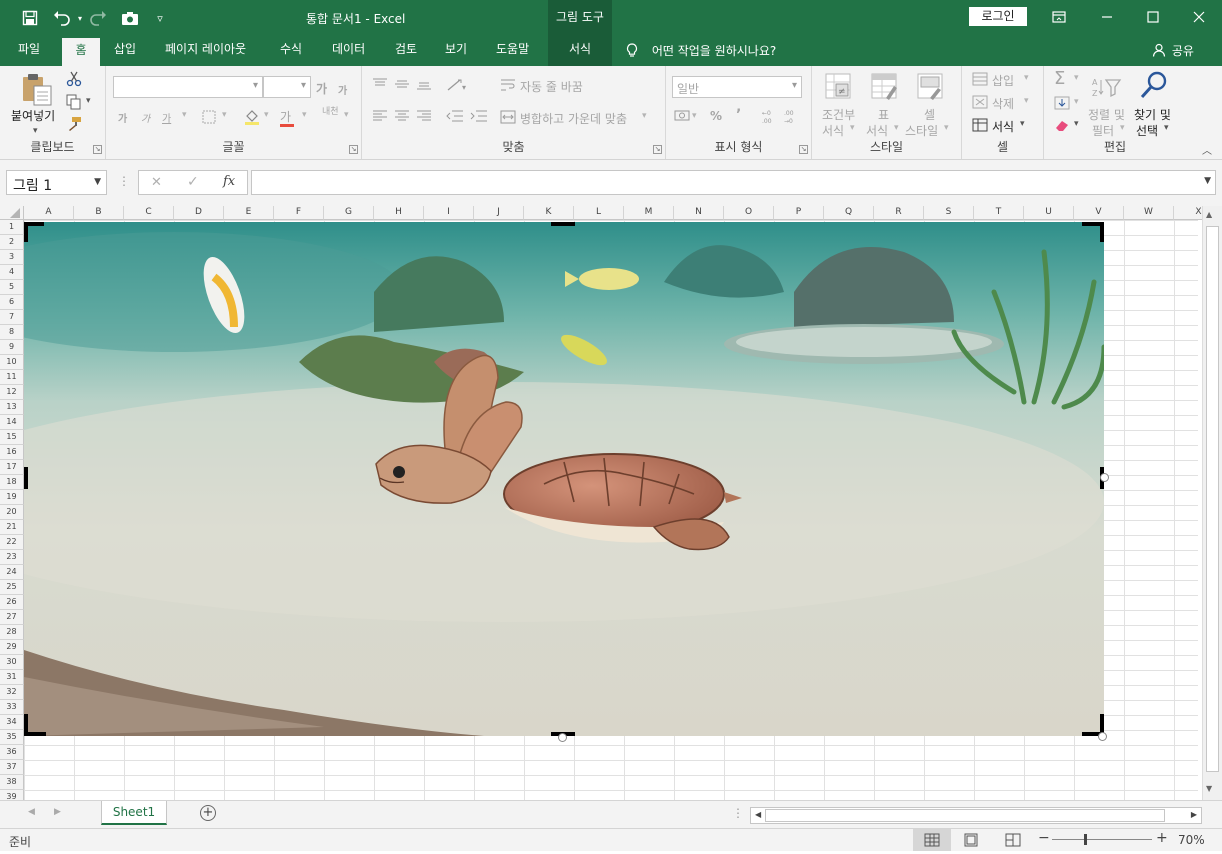 The image size is (1222, 854). I want to click on cancel-entry-icon: ✕, so click(156, 182).